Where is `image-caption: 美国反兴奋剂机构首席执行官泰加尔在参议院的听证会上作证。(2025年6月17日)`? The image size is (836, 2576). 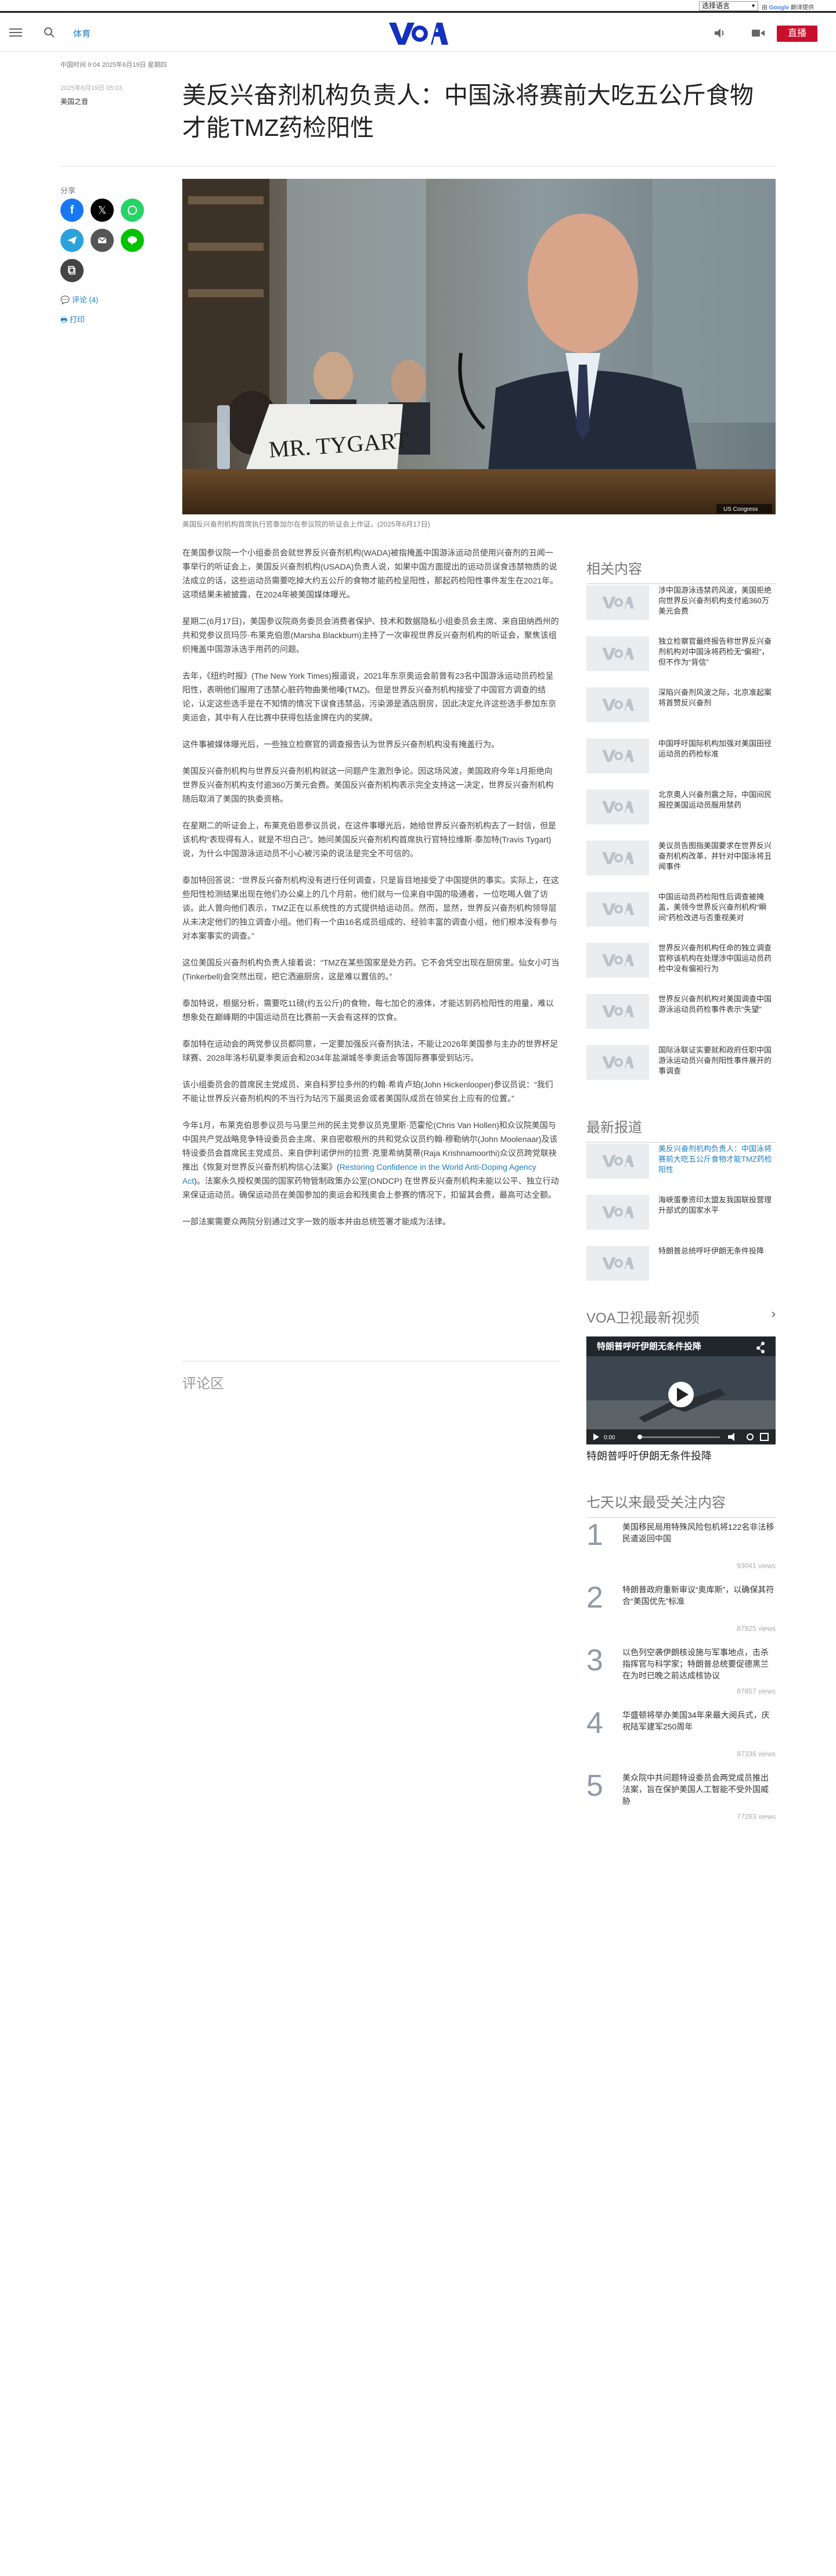
image-caption: 美国反兴奋剂机构首席执行官泰加尔在参议院的听证会上作证。(2025年6月17日) is located at coordinates (306, 524).